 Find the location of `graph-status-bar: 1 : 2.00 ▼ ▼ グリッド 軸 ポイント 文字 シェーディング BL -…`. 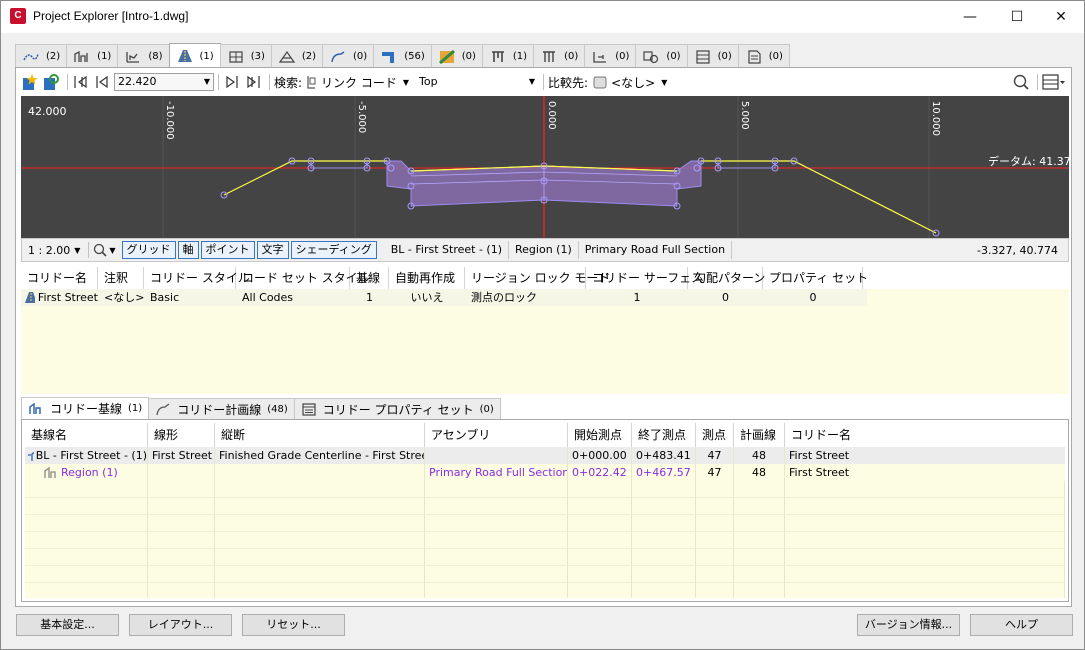

graph-status-bar: 1 : 2.00 ▼ ▼ グリッド 軸 ポイント 文字 シェーディング BL -… is located at coordinates (545, 250).